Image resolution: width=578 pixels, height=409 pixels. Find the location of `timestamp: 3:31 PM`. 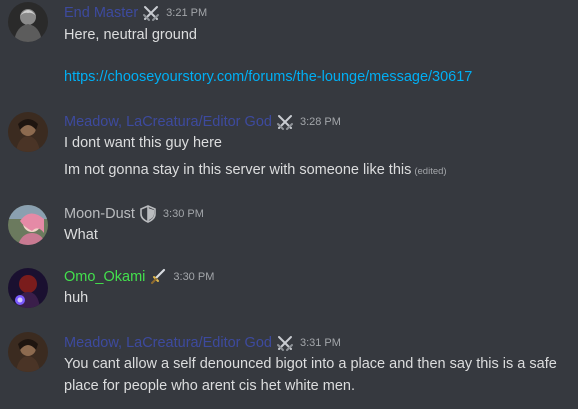

timestamp: 3:31 PM is located at coordinates (320, 343).